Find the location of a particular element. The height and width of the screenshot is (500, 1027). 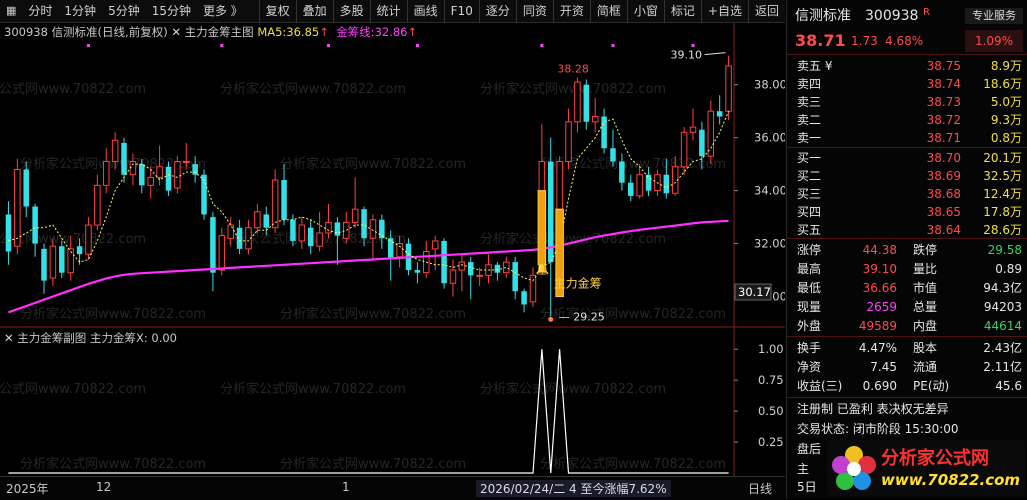

toolbar-menu-icon: ▦ is located at coordinates (11, 11).